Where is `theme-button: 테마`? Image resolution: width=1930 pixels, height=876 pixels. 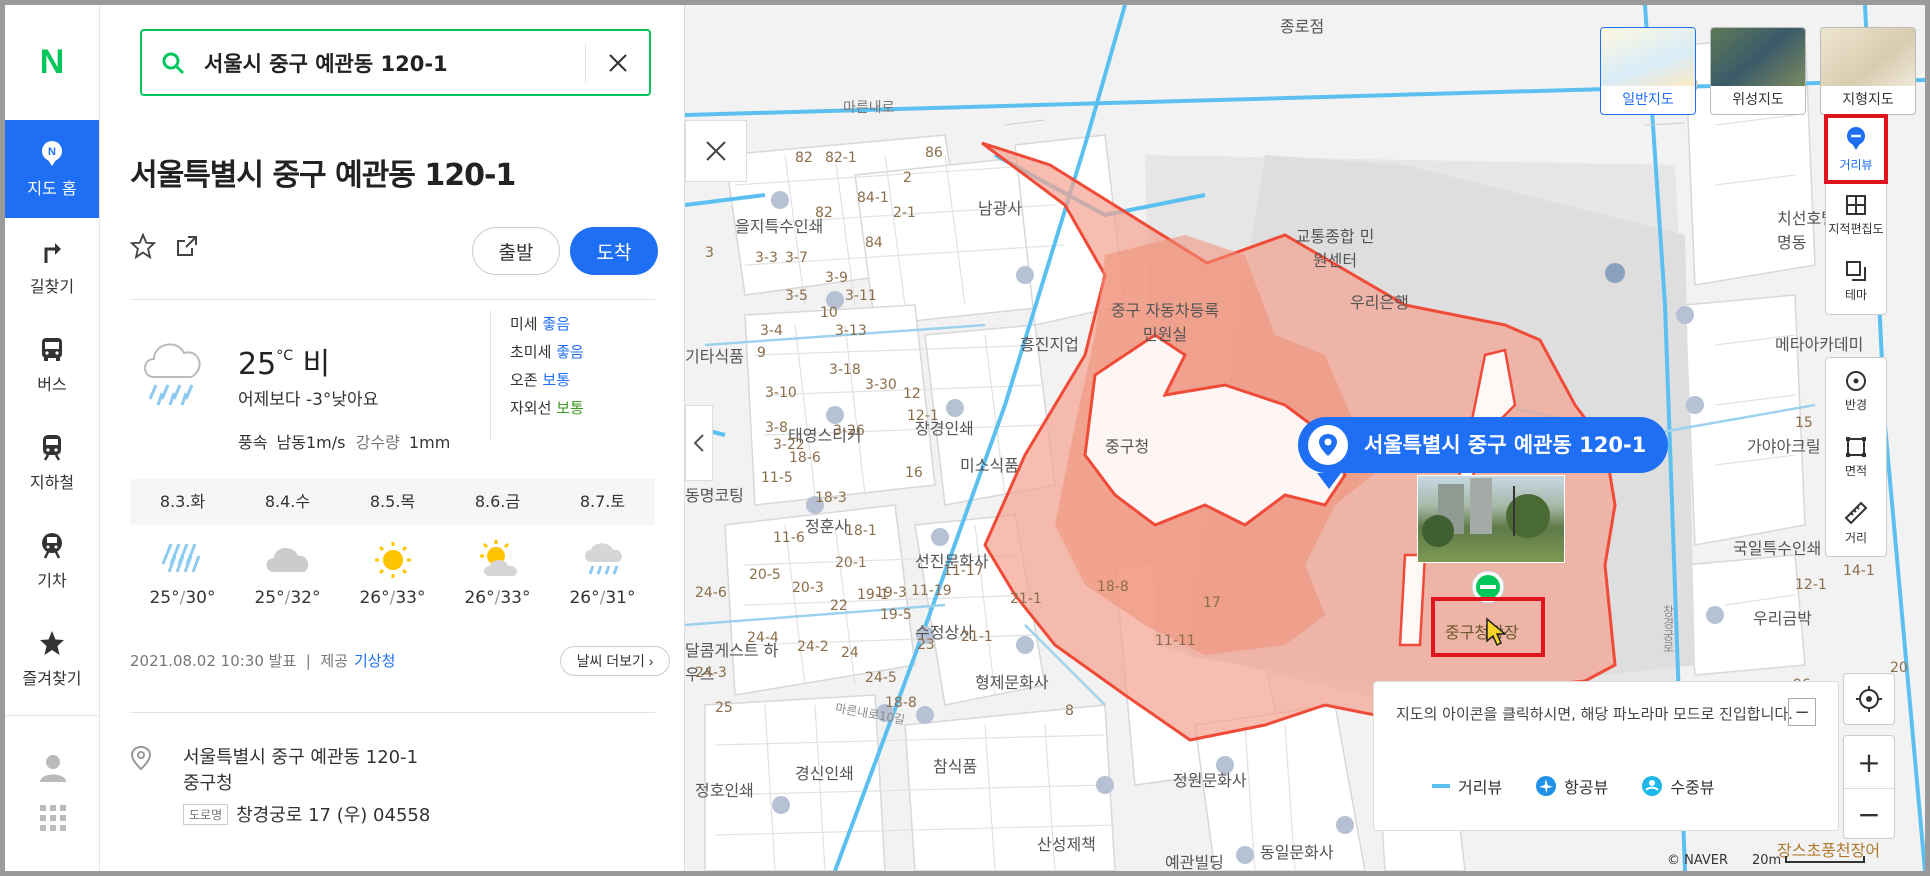 theme-button: 테마 is located at coordinates (1856, 281).